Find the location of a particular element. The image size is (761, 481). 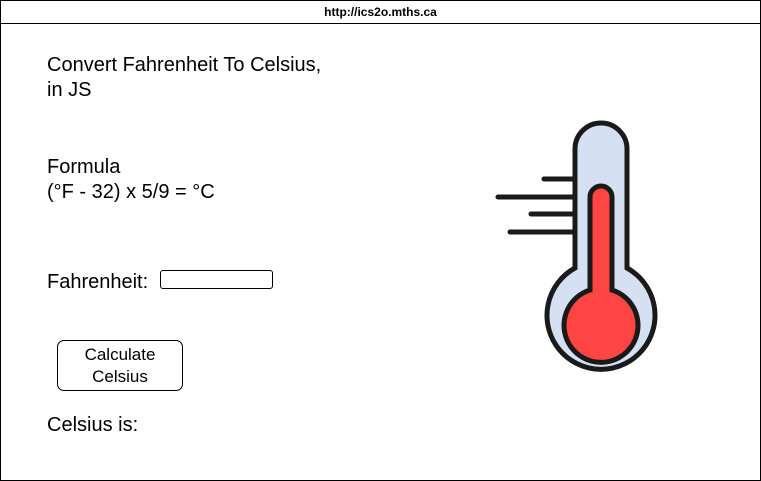

calculate-button-line-1: Calculate is located at coordinates (120, 354).